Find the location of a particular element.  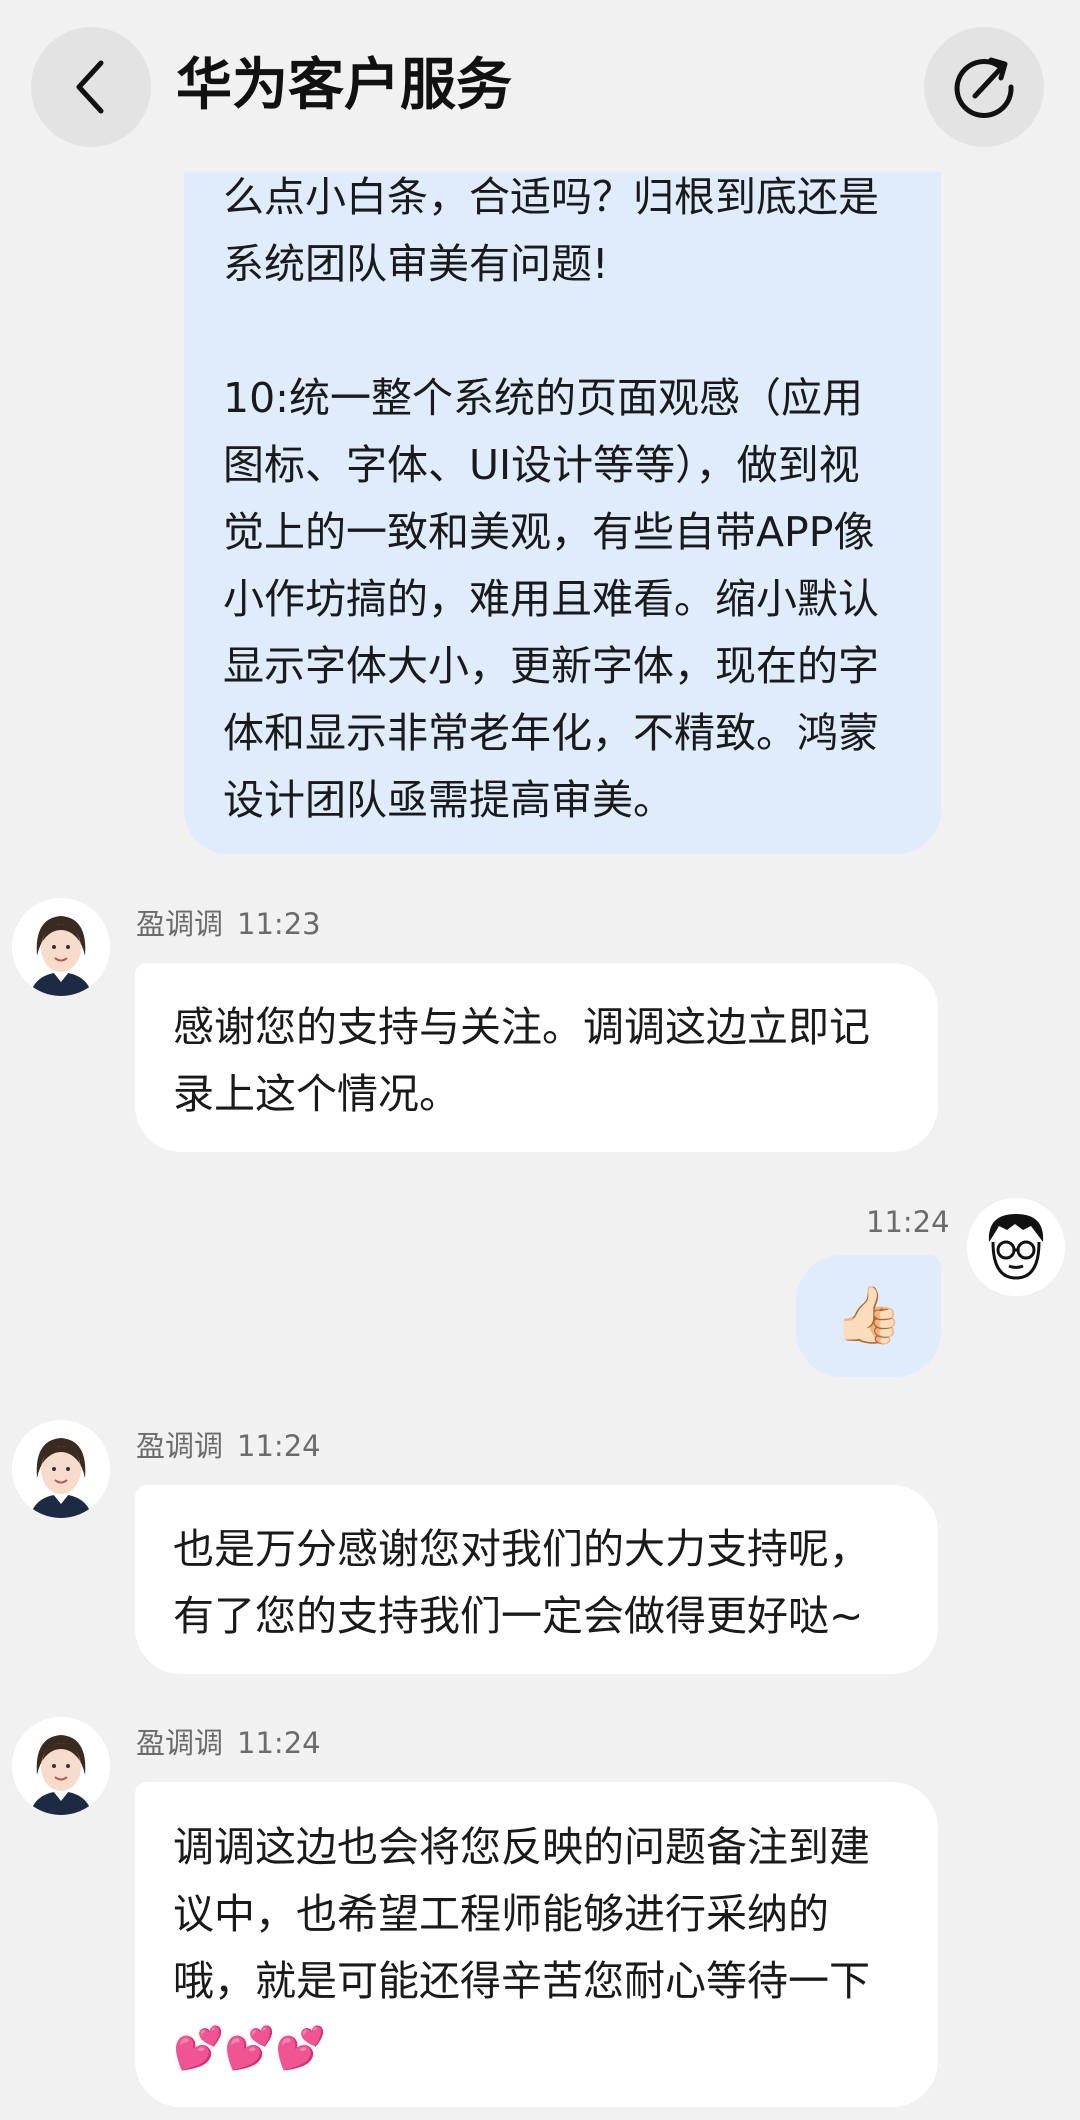

refresh-icon is located at coordinates (984, 87).